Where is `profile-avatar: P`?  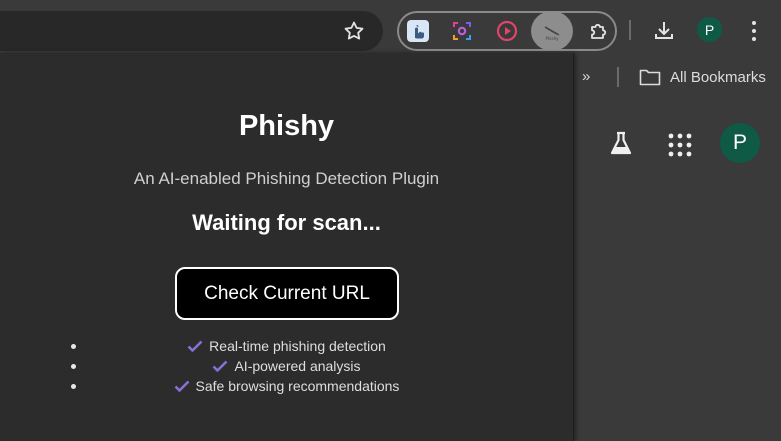 profile-avatar: P is located at coordinates (709, 29).